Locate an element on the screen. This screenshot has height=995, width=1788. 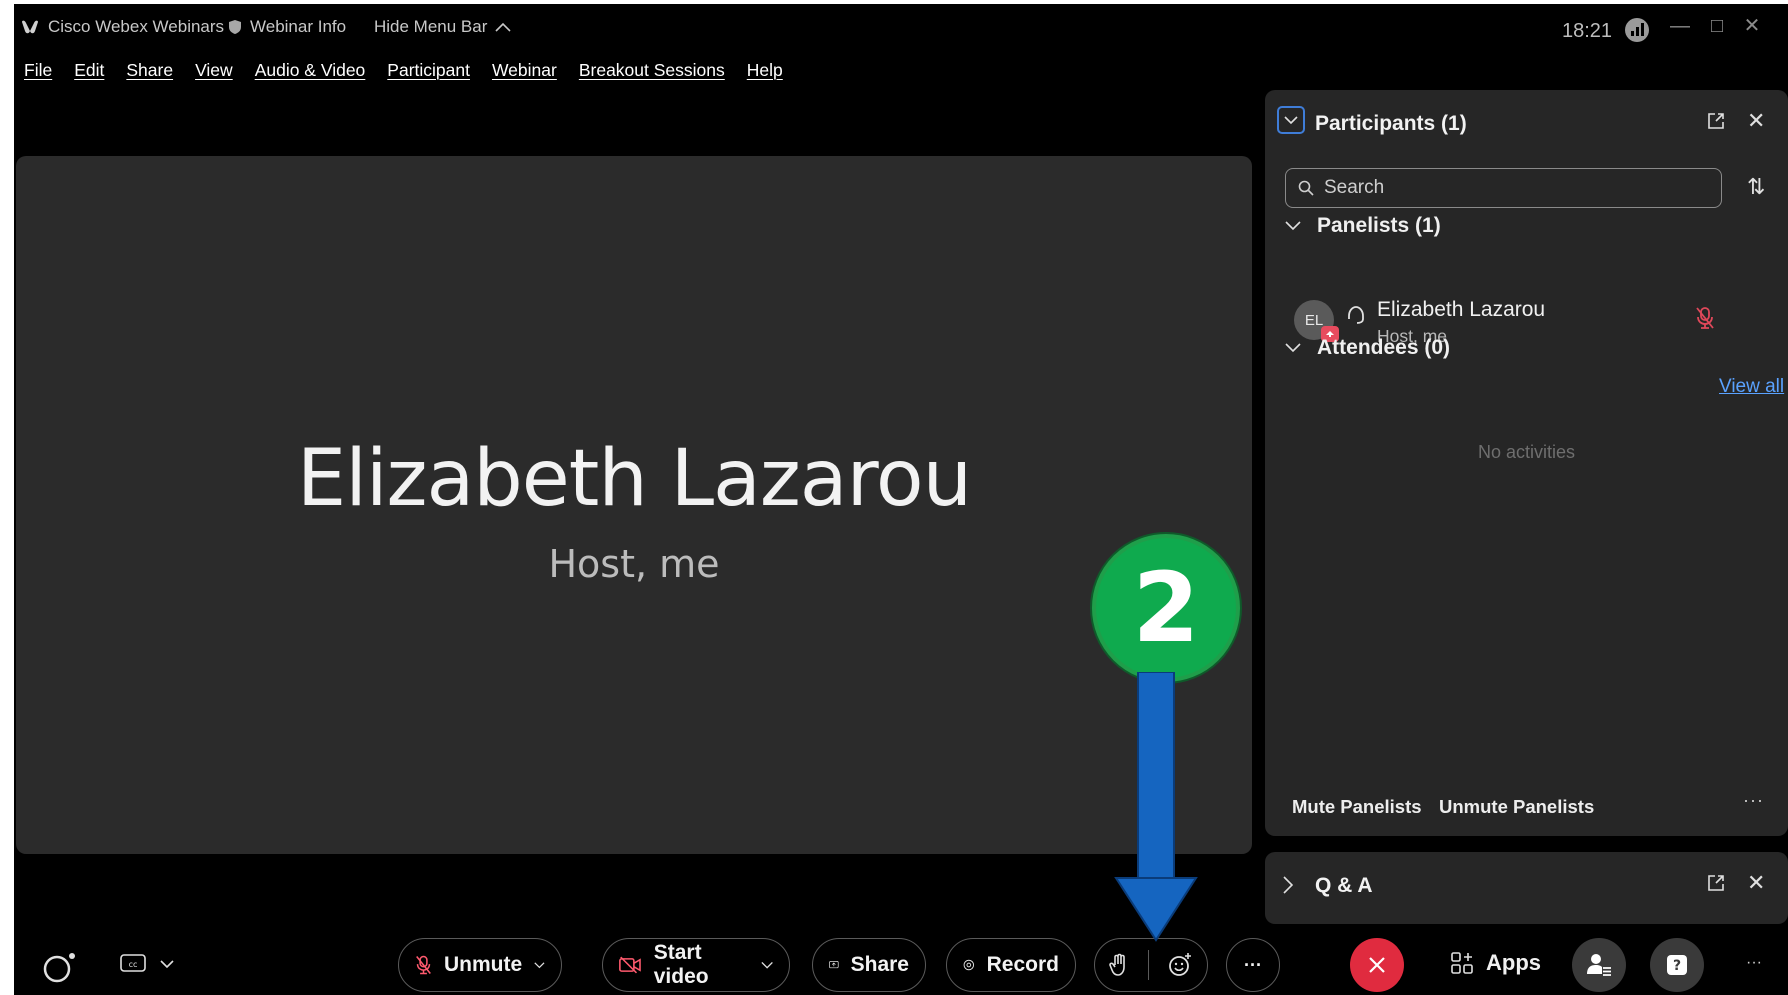
minimize-icon: — is located at coordinates (1680, 26).